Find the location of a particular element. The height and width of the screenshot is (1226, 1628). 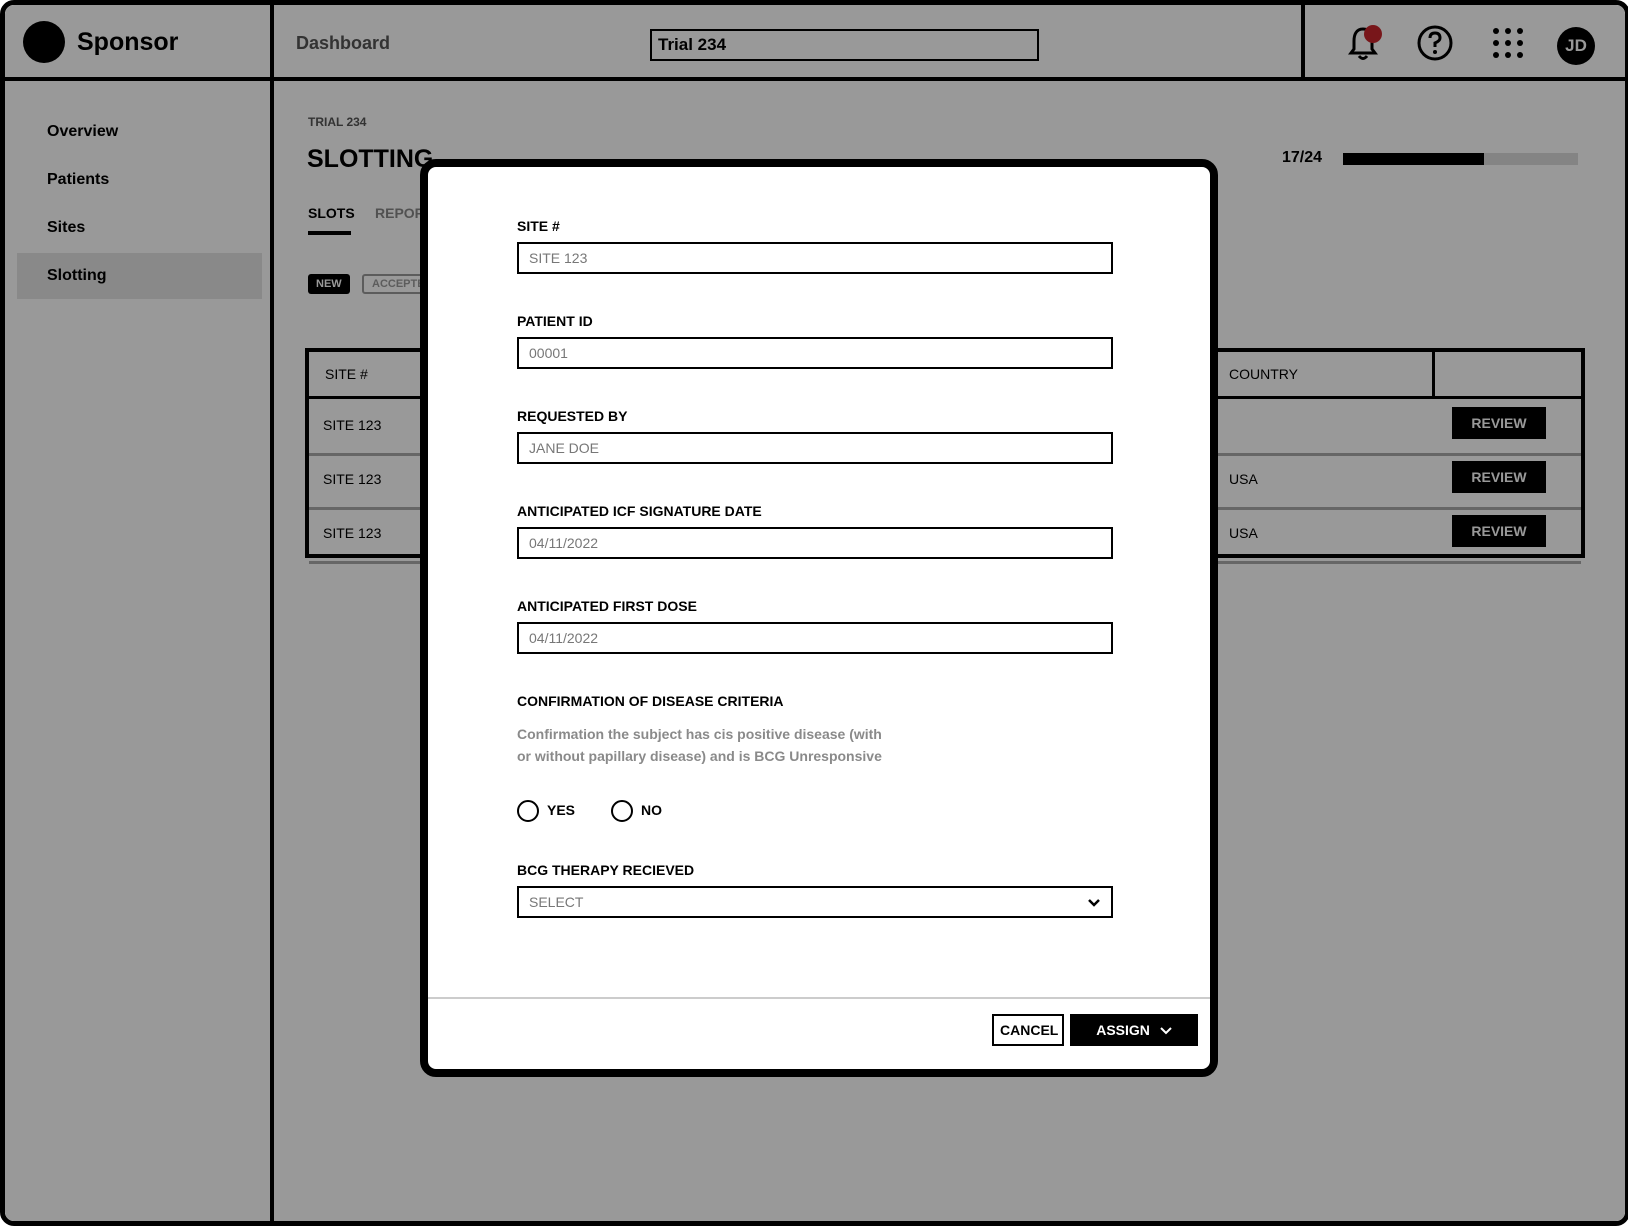

patient-id-input: 00001 is located at coordinates (815, 353).